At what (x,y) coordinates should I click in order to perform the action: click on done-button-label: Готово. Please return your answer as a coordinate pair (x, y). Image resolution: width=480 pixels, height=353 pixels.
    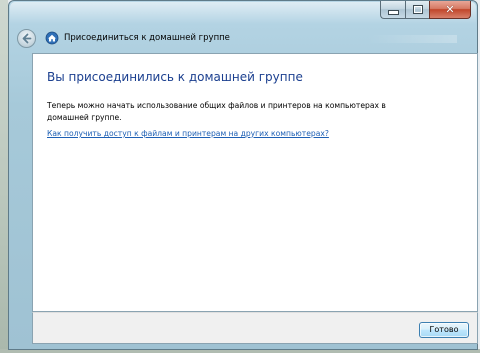
    Looking at the image, I should click on (444, 329).